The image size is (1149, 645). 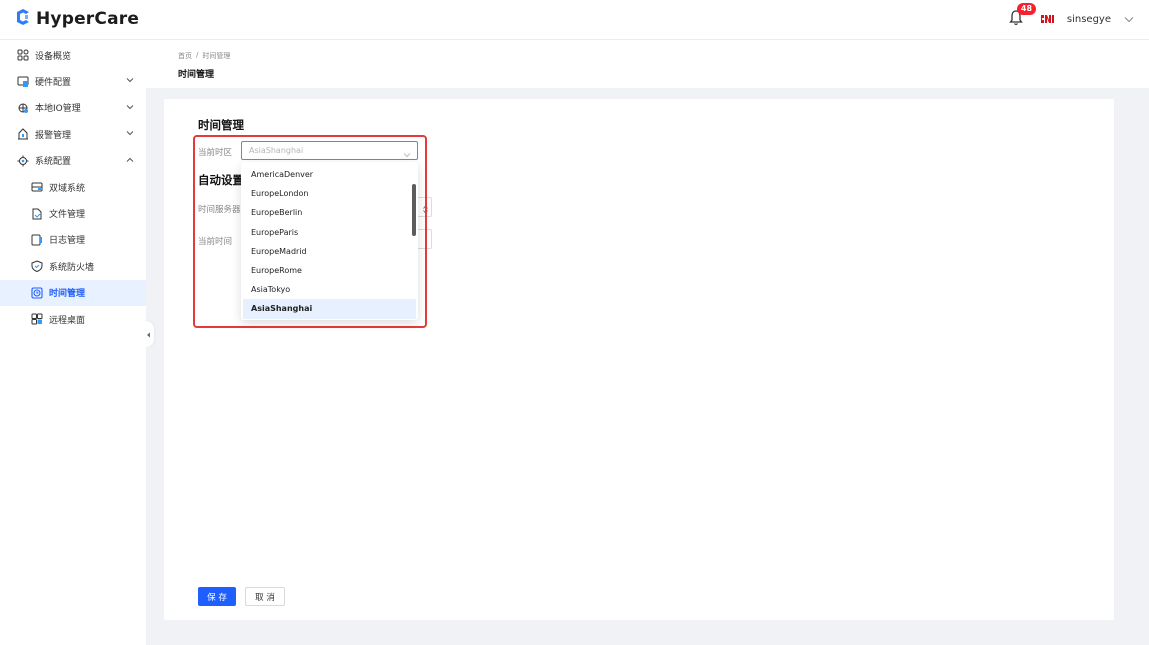 I want to click on sidebar-item-system-config: 系统配置, so click(x=73, y=161).